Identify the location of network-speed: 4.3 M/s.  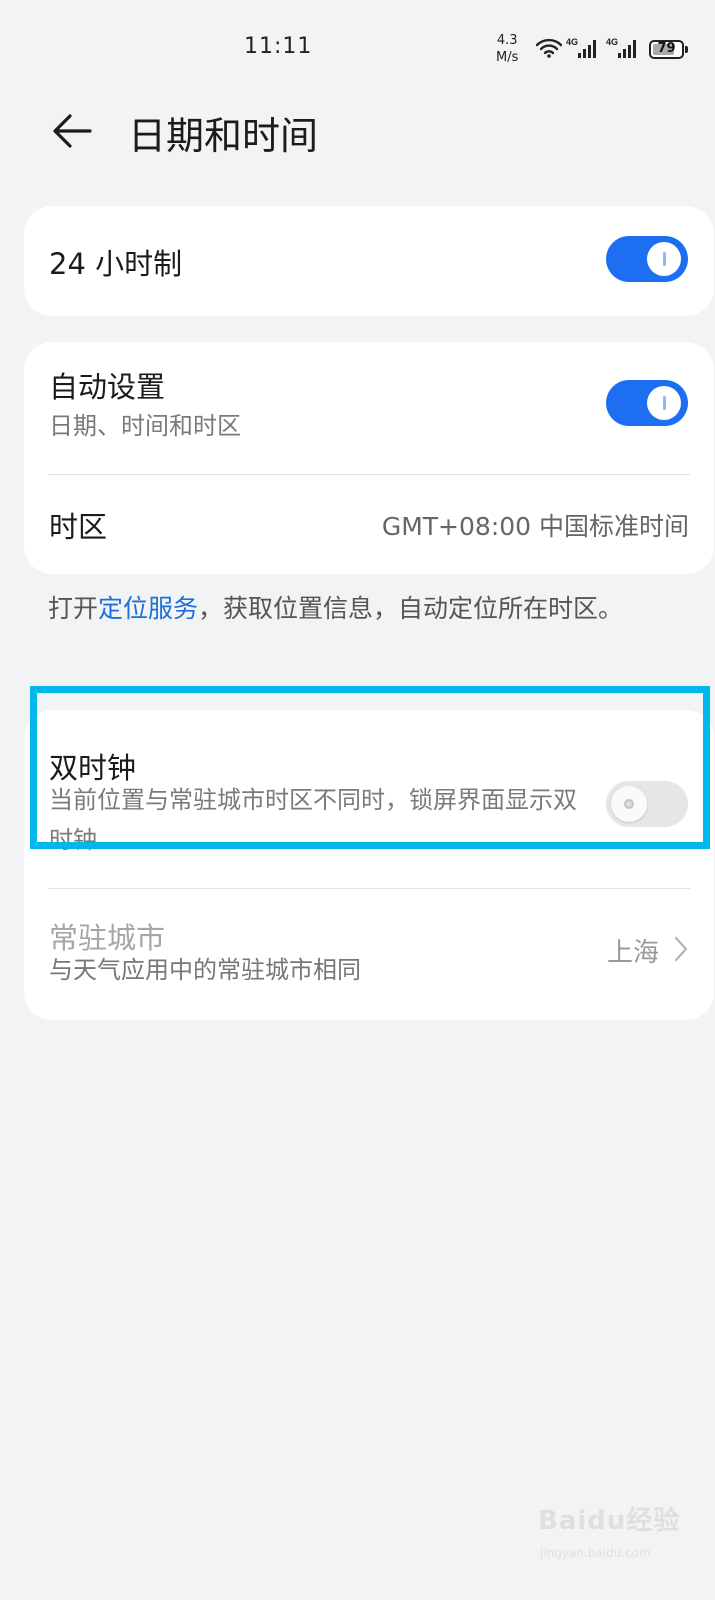
(507, 49).